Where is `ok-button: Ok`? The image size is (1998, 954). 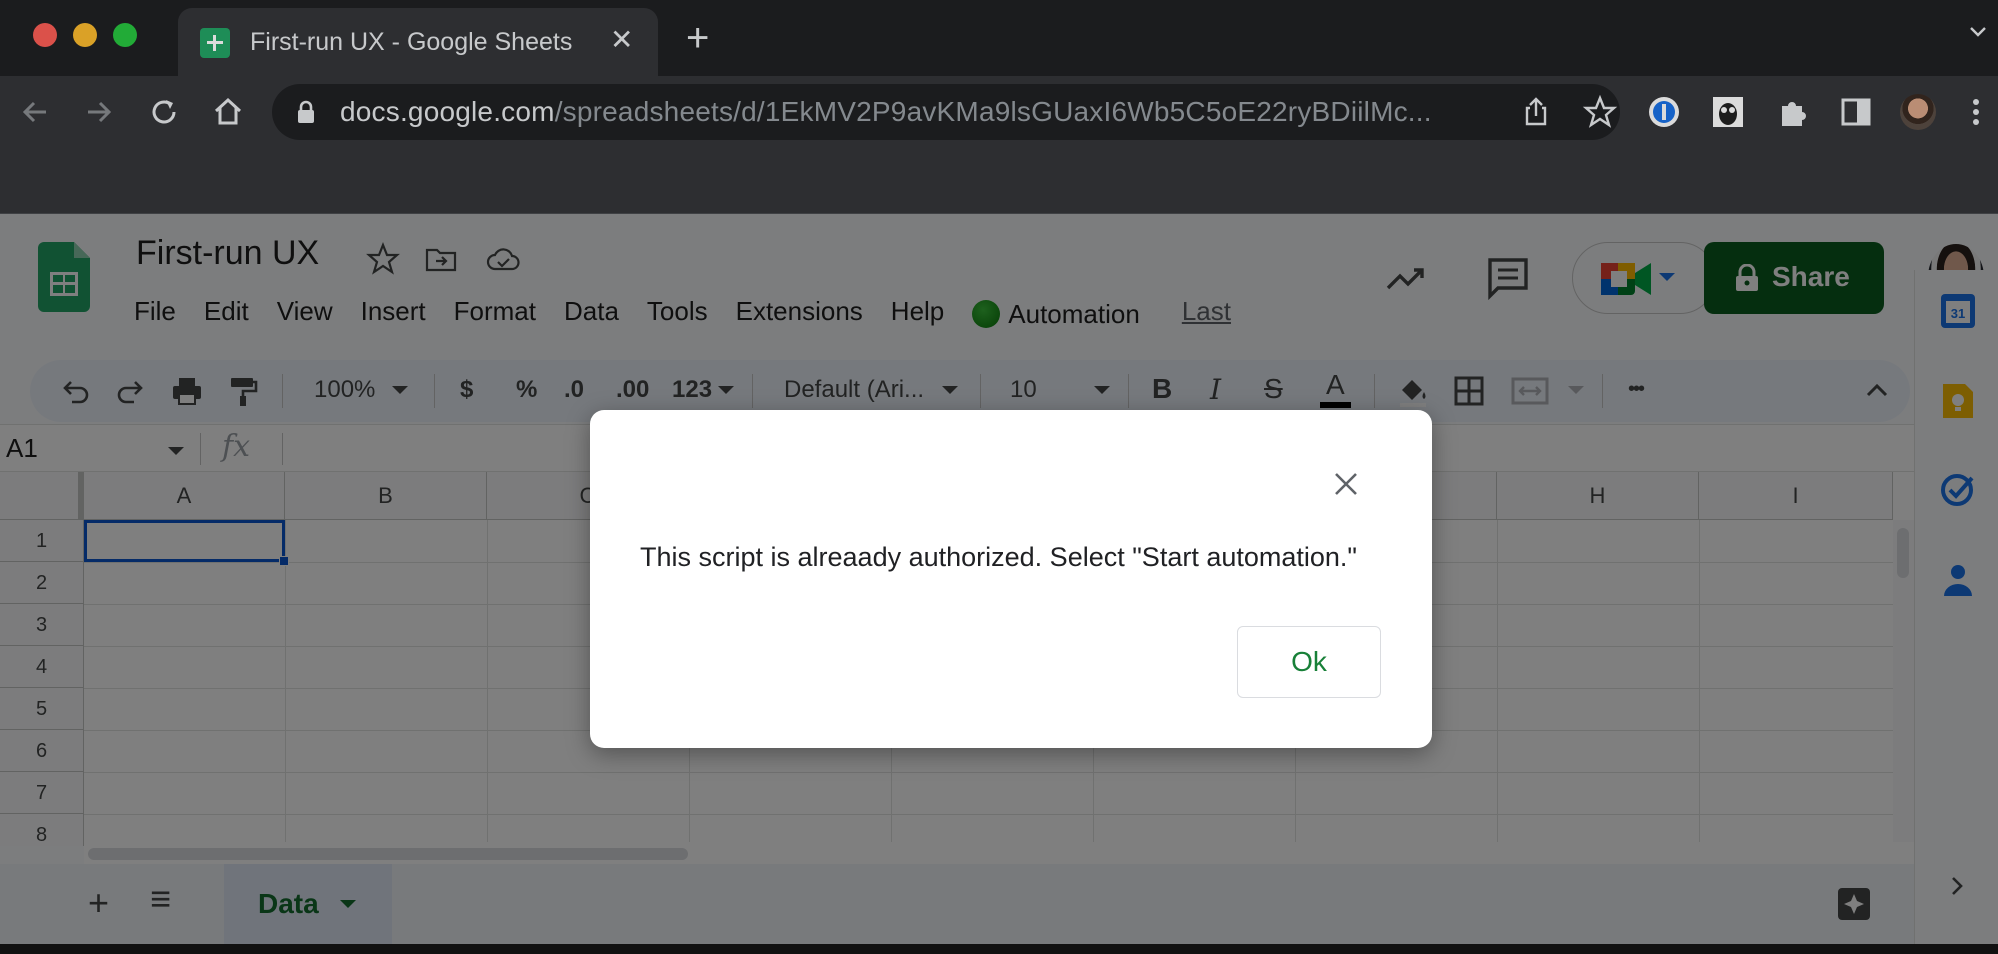 ok-button: Ok is located at coordinates (1309, 662).